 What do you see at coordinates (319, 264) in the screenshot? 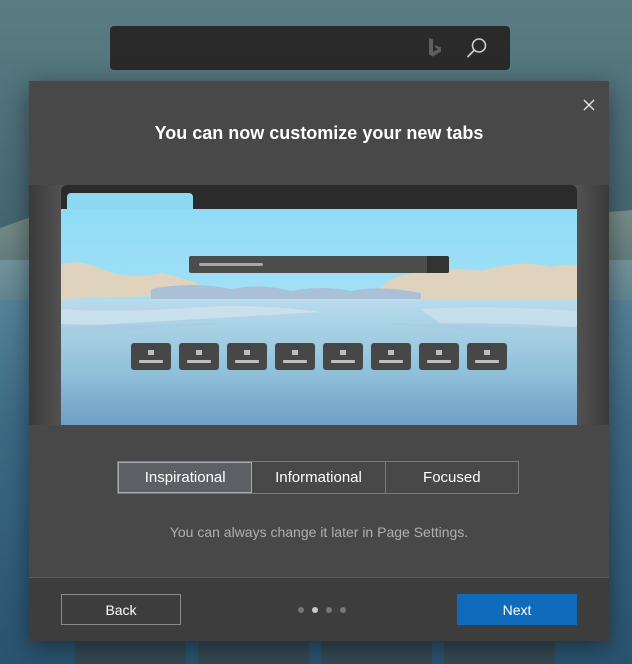
I see `preview-search-bar` at bounding box center [319, 264].